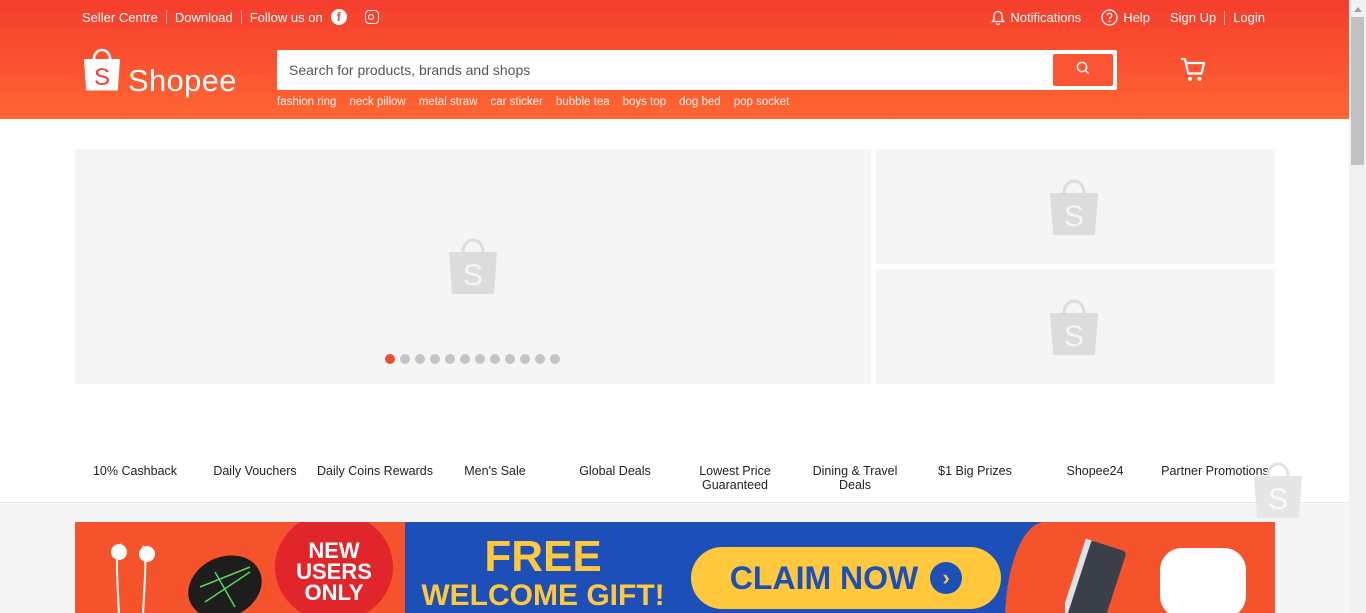  What do you see at coordinates (543, 595) in the screenshot?
I see `promo-subheadline: WELCOME GIFT!` at bounding box center [543, 595].